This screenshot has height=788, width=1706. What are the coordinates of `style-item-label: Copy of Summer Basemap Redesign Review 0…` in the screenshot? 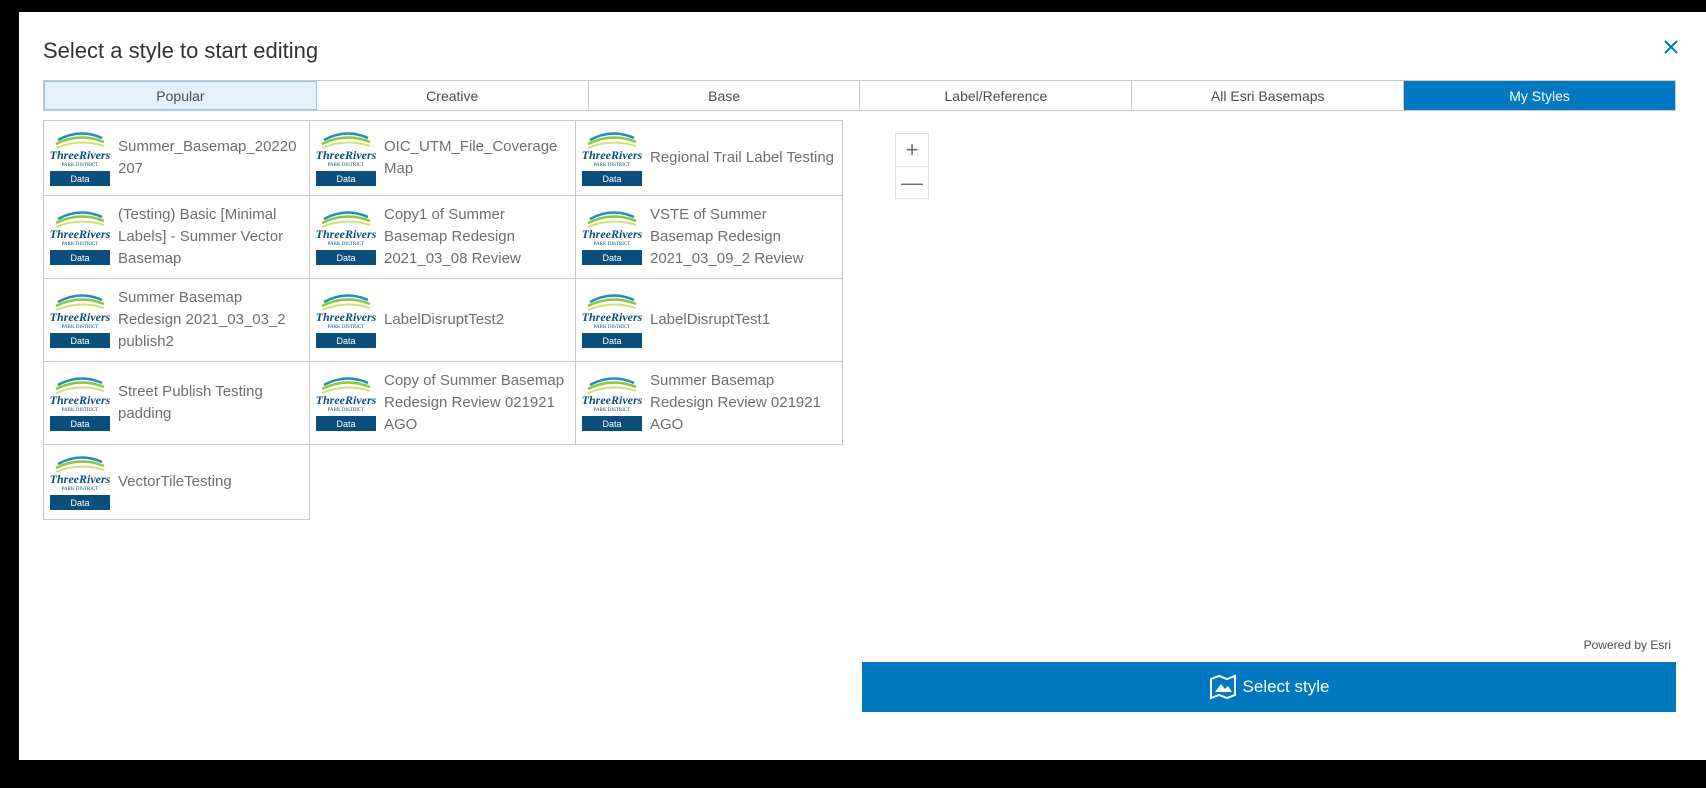 It's located at (474, 402).